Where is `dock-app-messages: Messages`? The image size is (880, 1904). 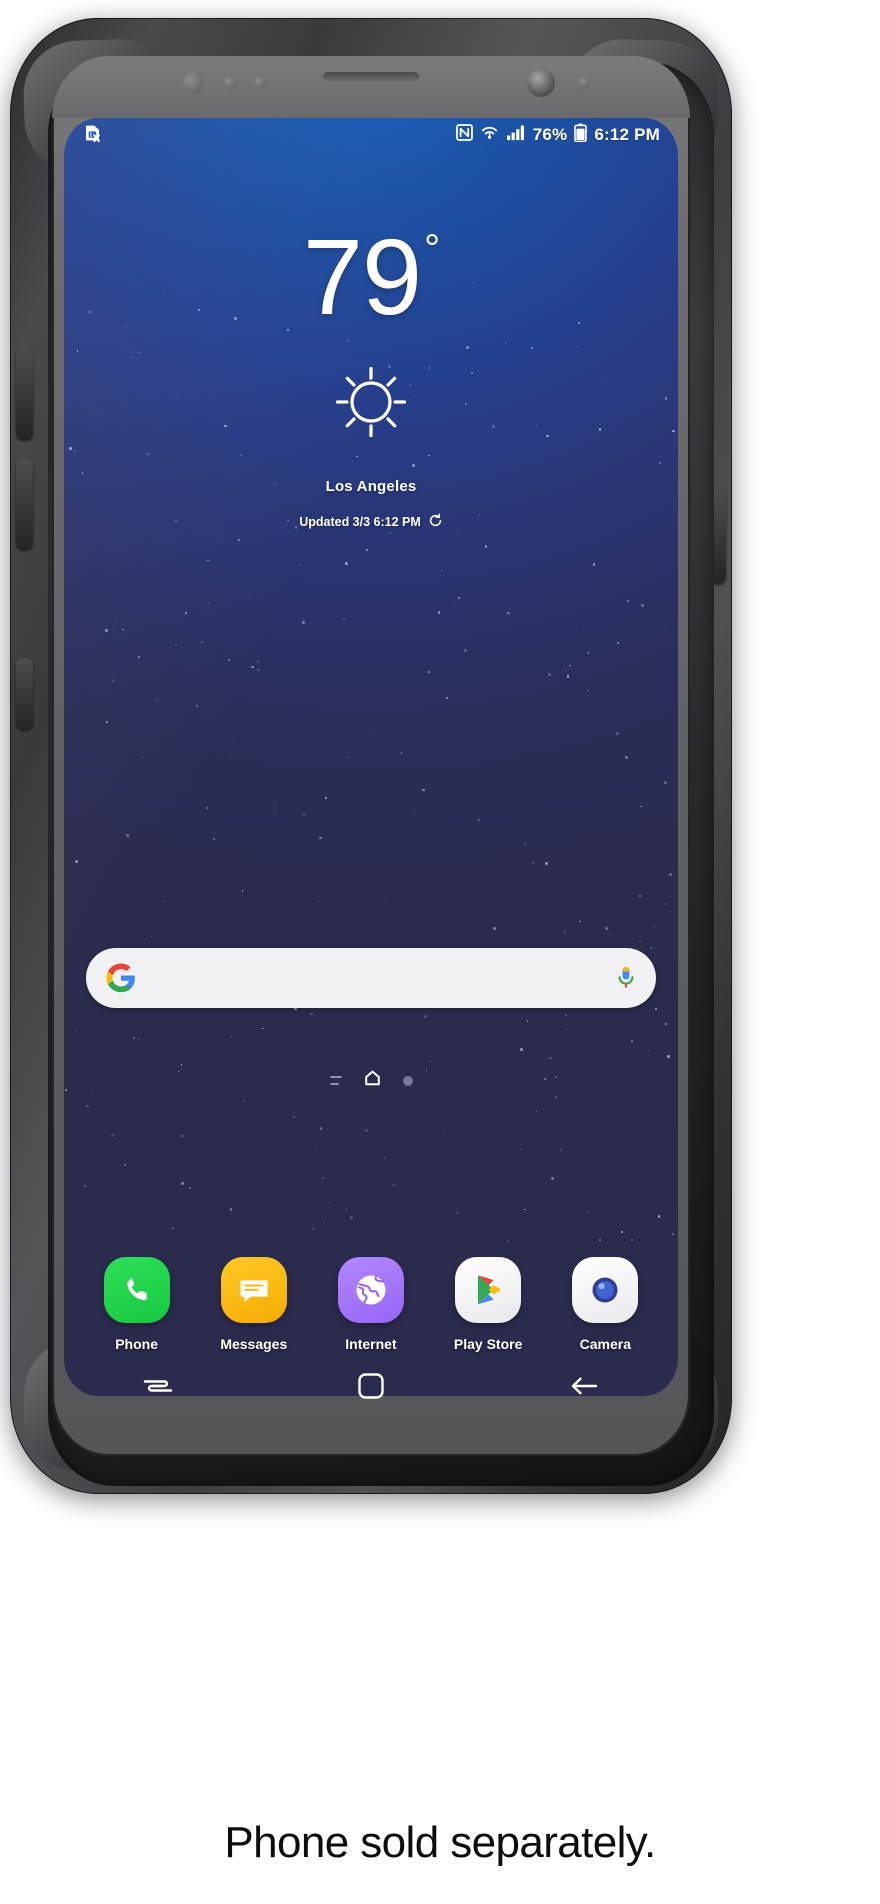
dock-app-messages: Messages is located at coordinates (254, 1304).